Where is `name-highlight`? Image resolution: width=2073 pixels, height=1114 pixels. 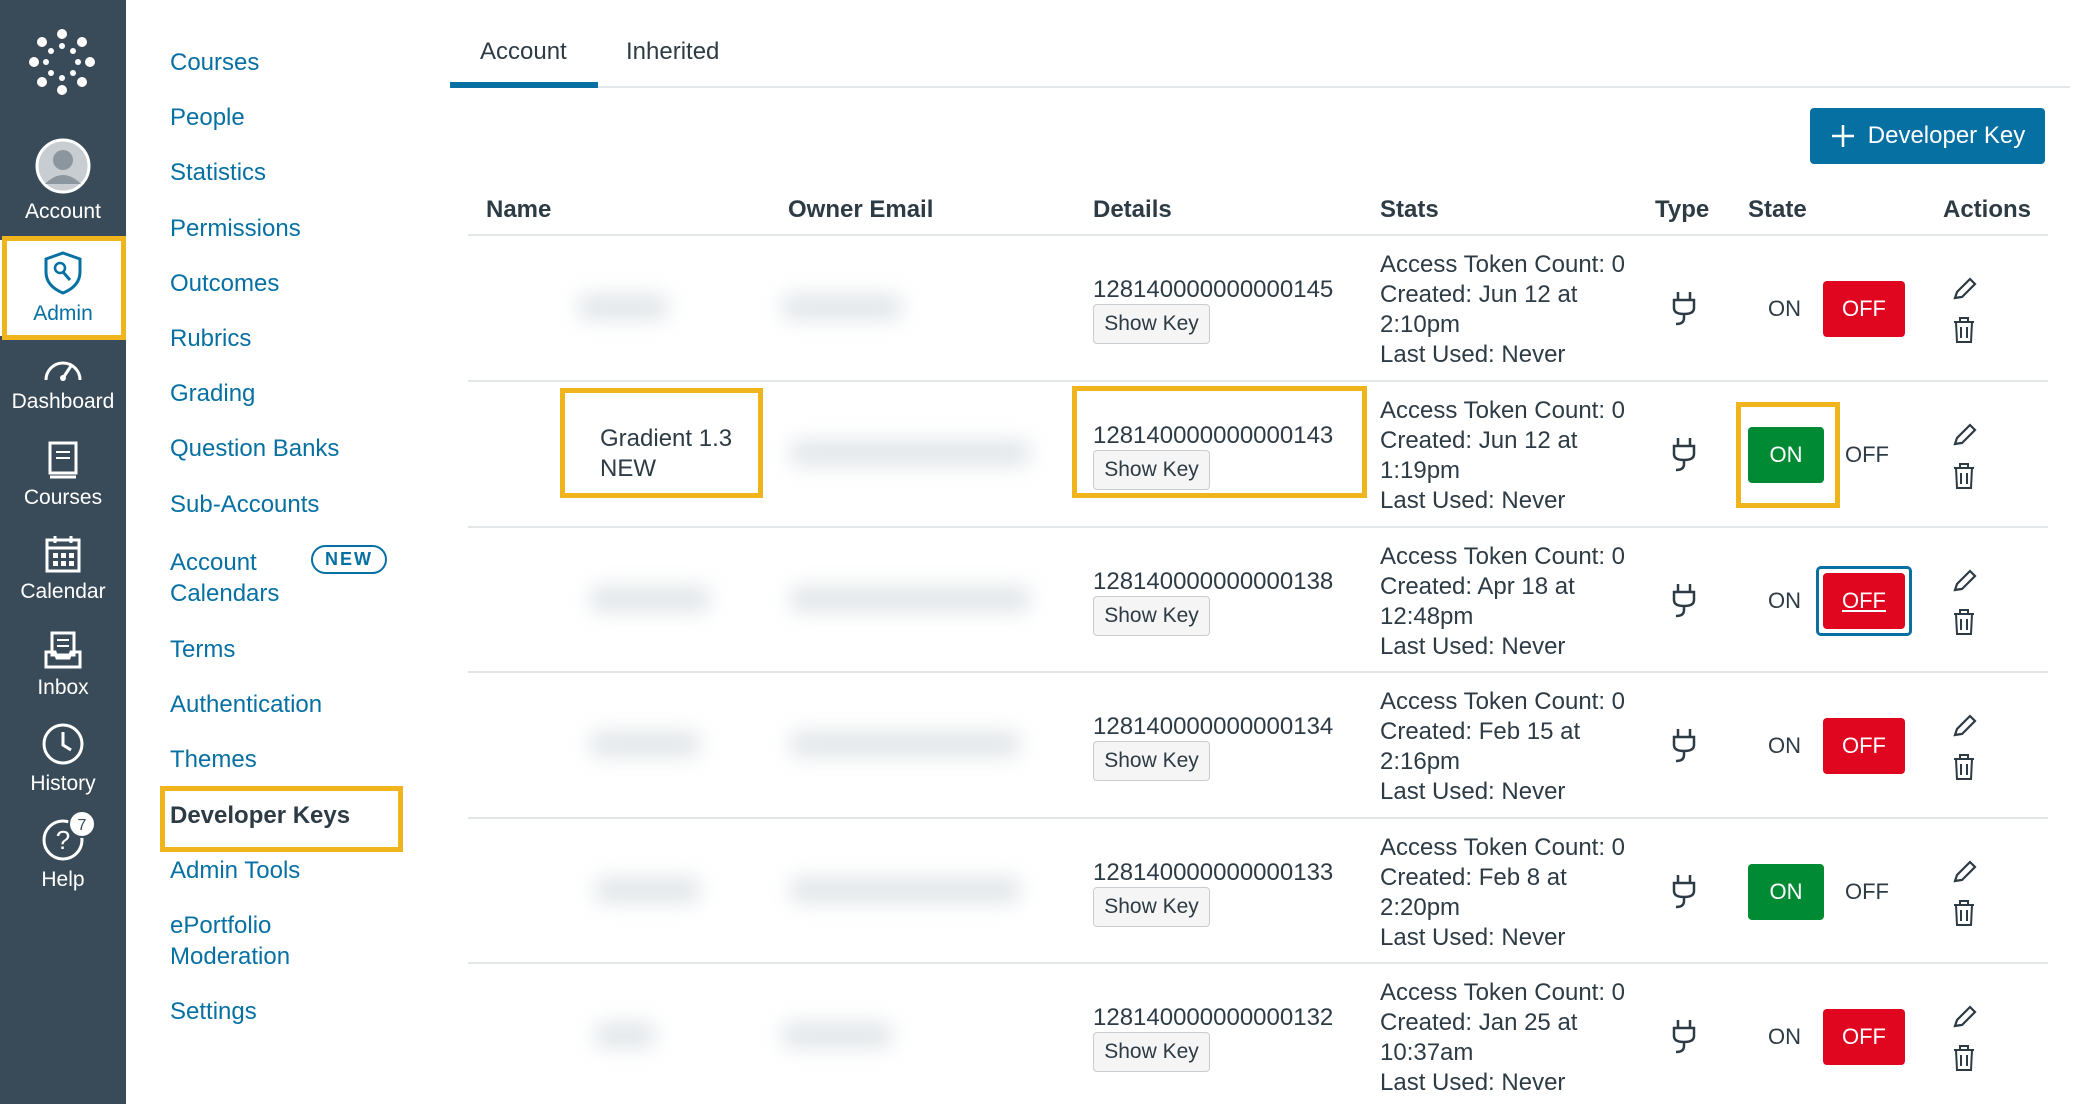
name-highlight is located at coordinates (661, 443).